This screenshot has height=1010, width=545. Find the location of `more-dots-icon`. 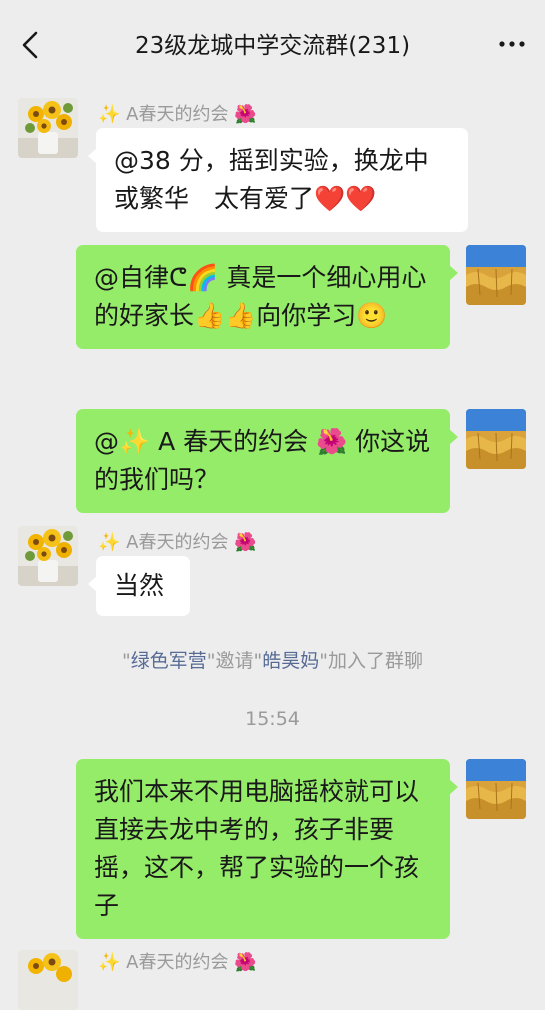

more-dots-icon is located at coordinates (512, 44).